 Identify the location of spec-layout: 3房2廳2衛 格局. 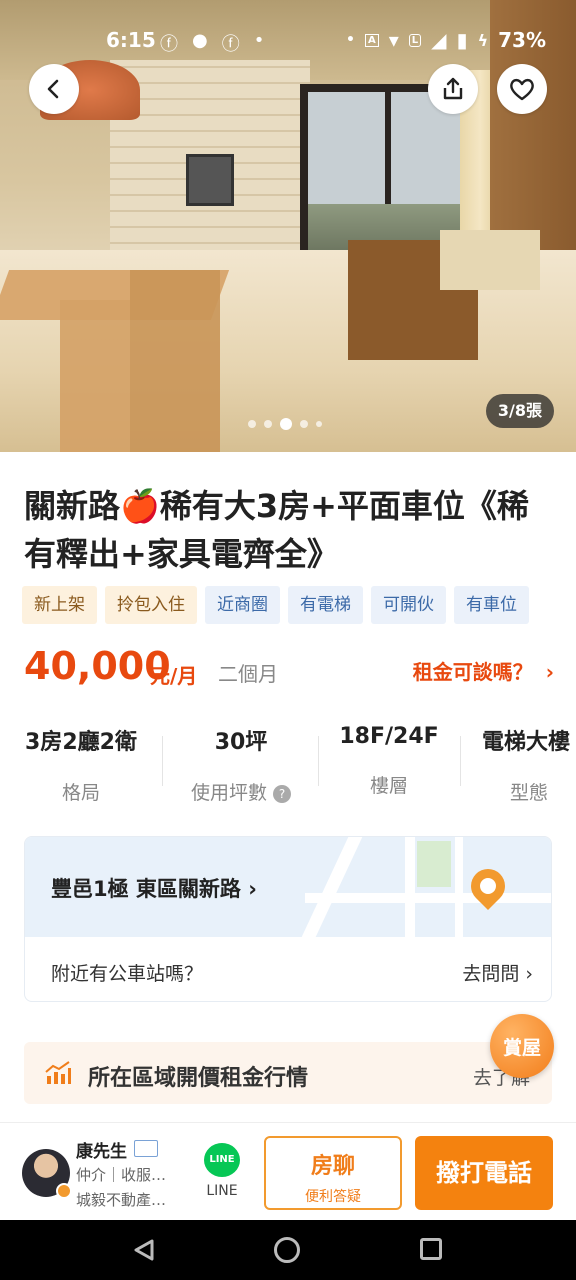
(81, 764).